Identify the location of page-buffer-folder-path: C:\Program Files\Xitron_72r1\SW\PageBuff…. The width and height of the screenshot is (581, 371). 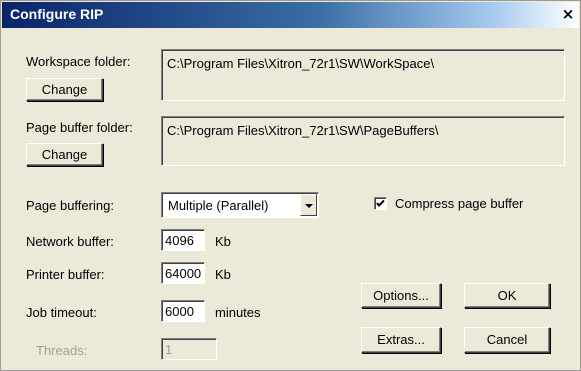
(363, 141).